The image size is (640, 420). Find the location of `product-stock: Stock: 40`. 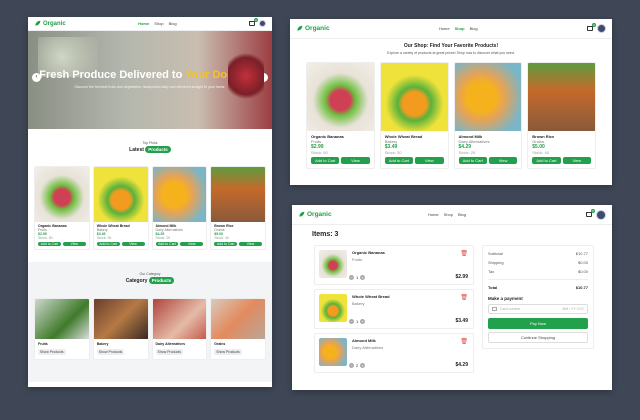

product-stock: Stock: 40 is located at coordinates (221, 238).